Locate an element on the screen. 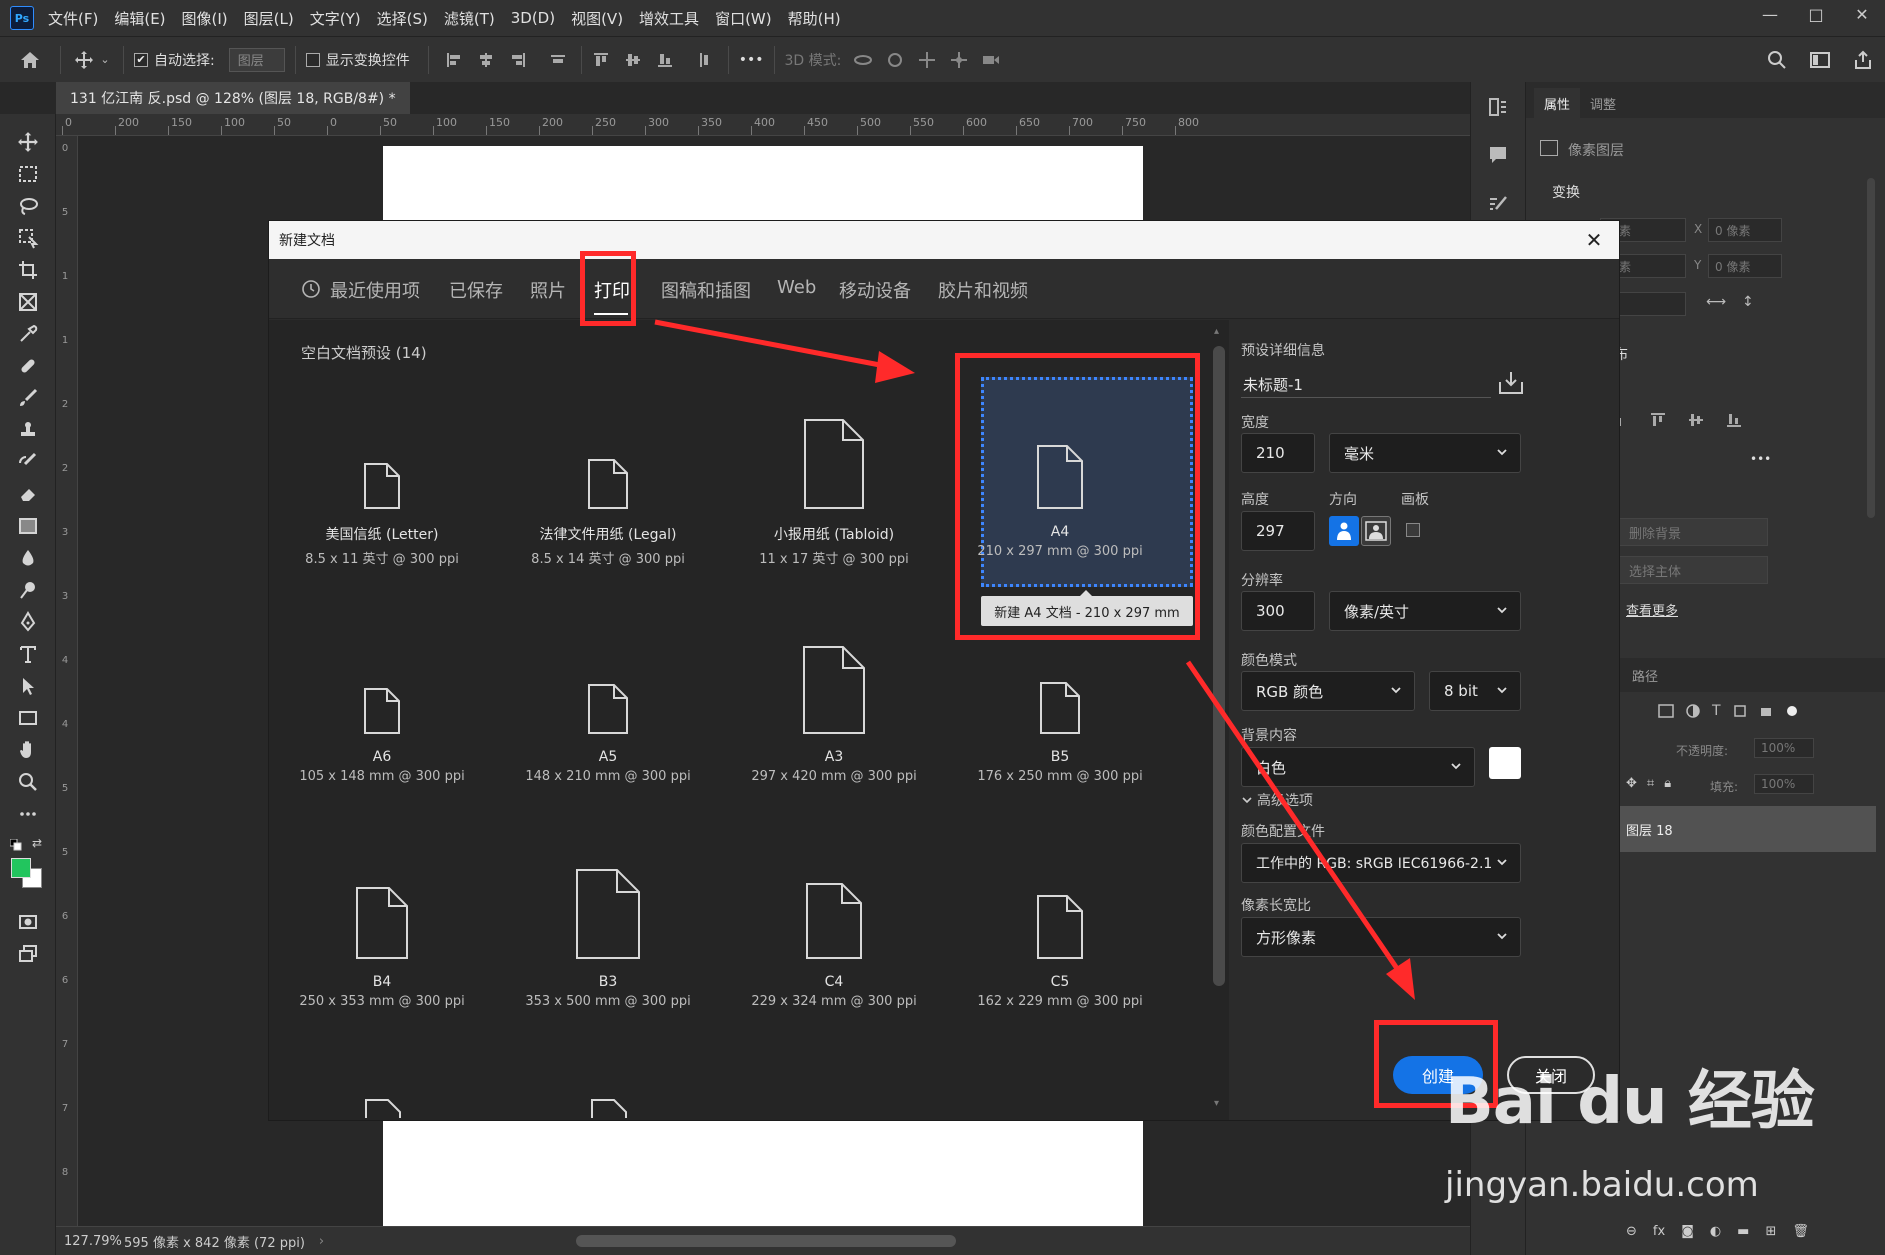 The height and width of the screenshot is (1255, 1885). annotation-arrowhead-create is located at coordinates (1400, 979).